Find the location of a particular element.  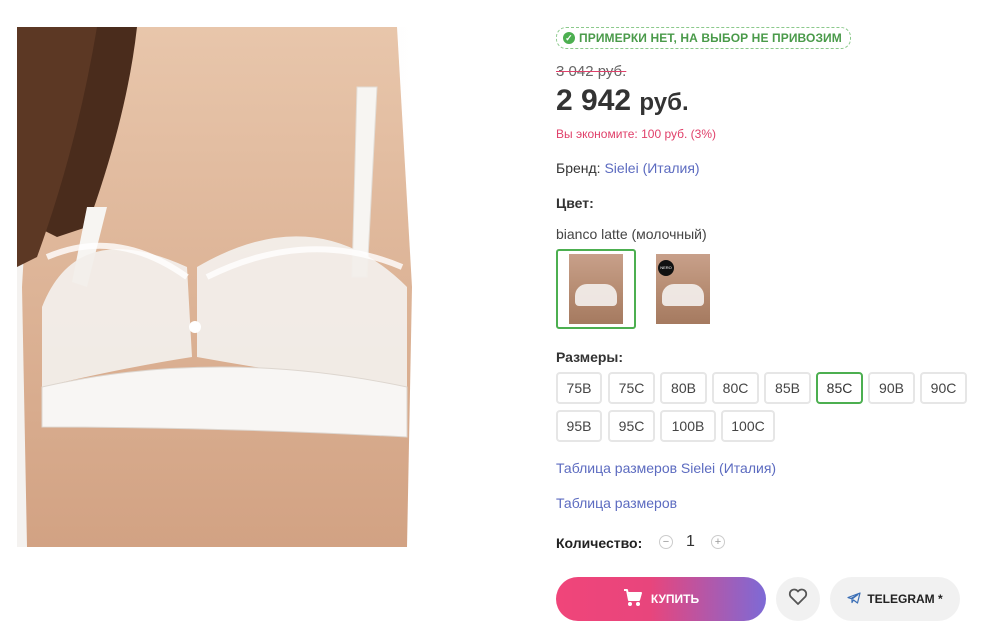

size-75c: 75C is located at coordinates (631, 388).